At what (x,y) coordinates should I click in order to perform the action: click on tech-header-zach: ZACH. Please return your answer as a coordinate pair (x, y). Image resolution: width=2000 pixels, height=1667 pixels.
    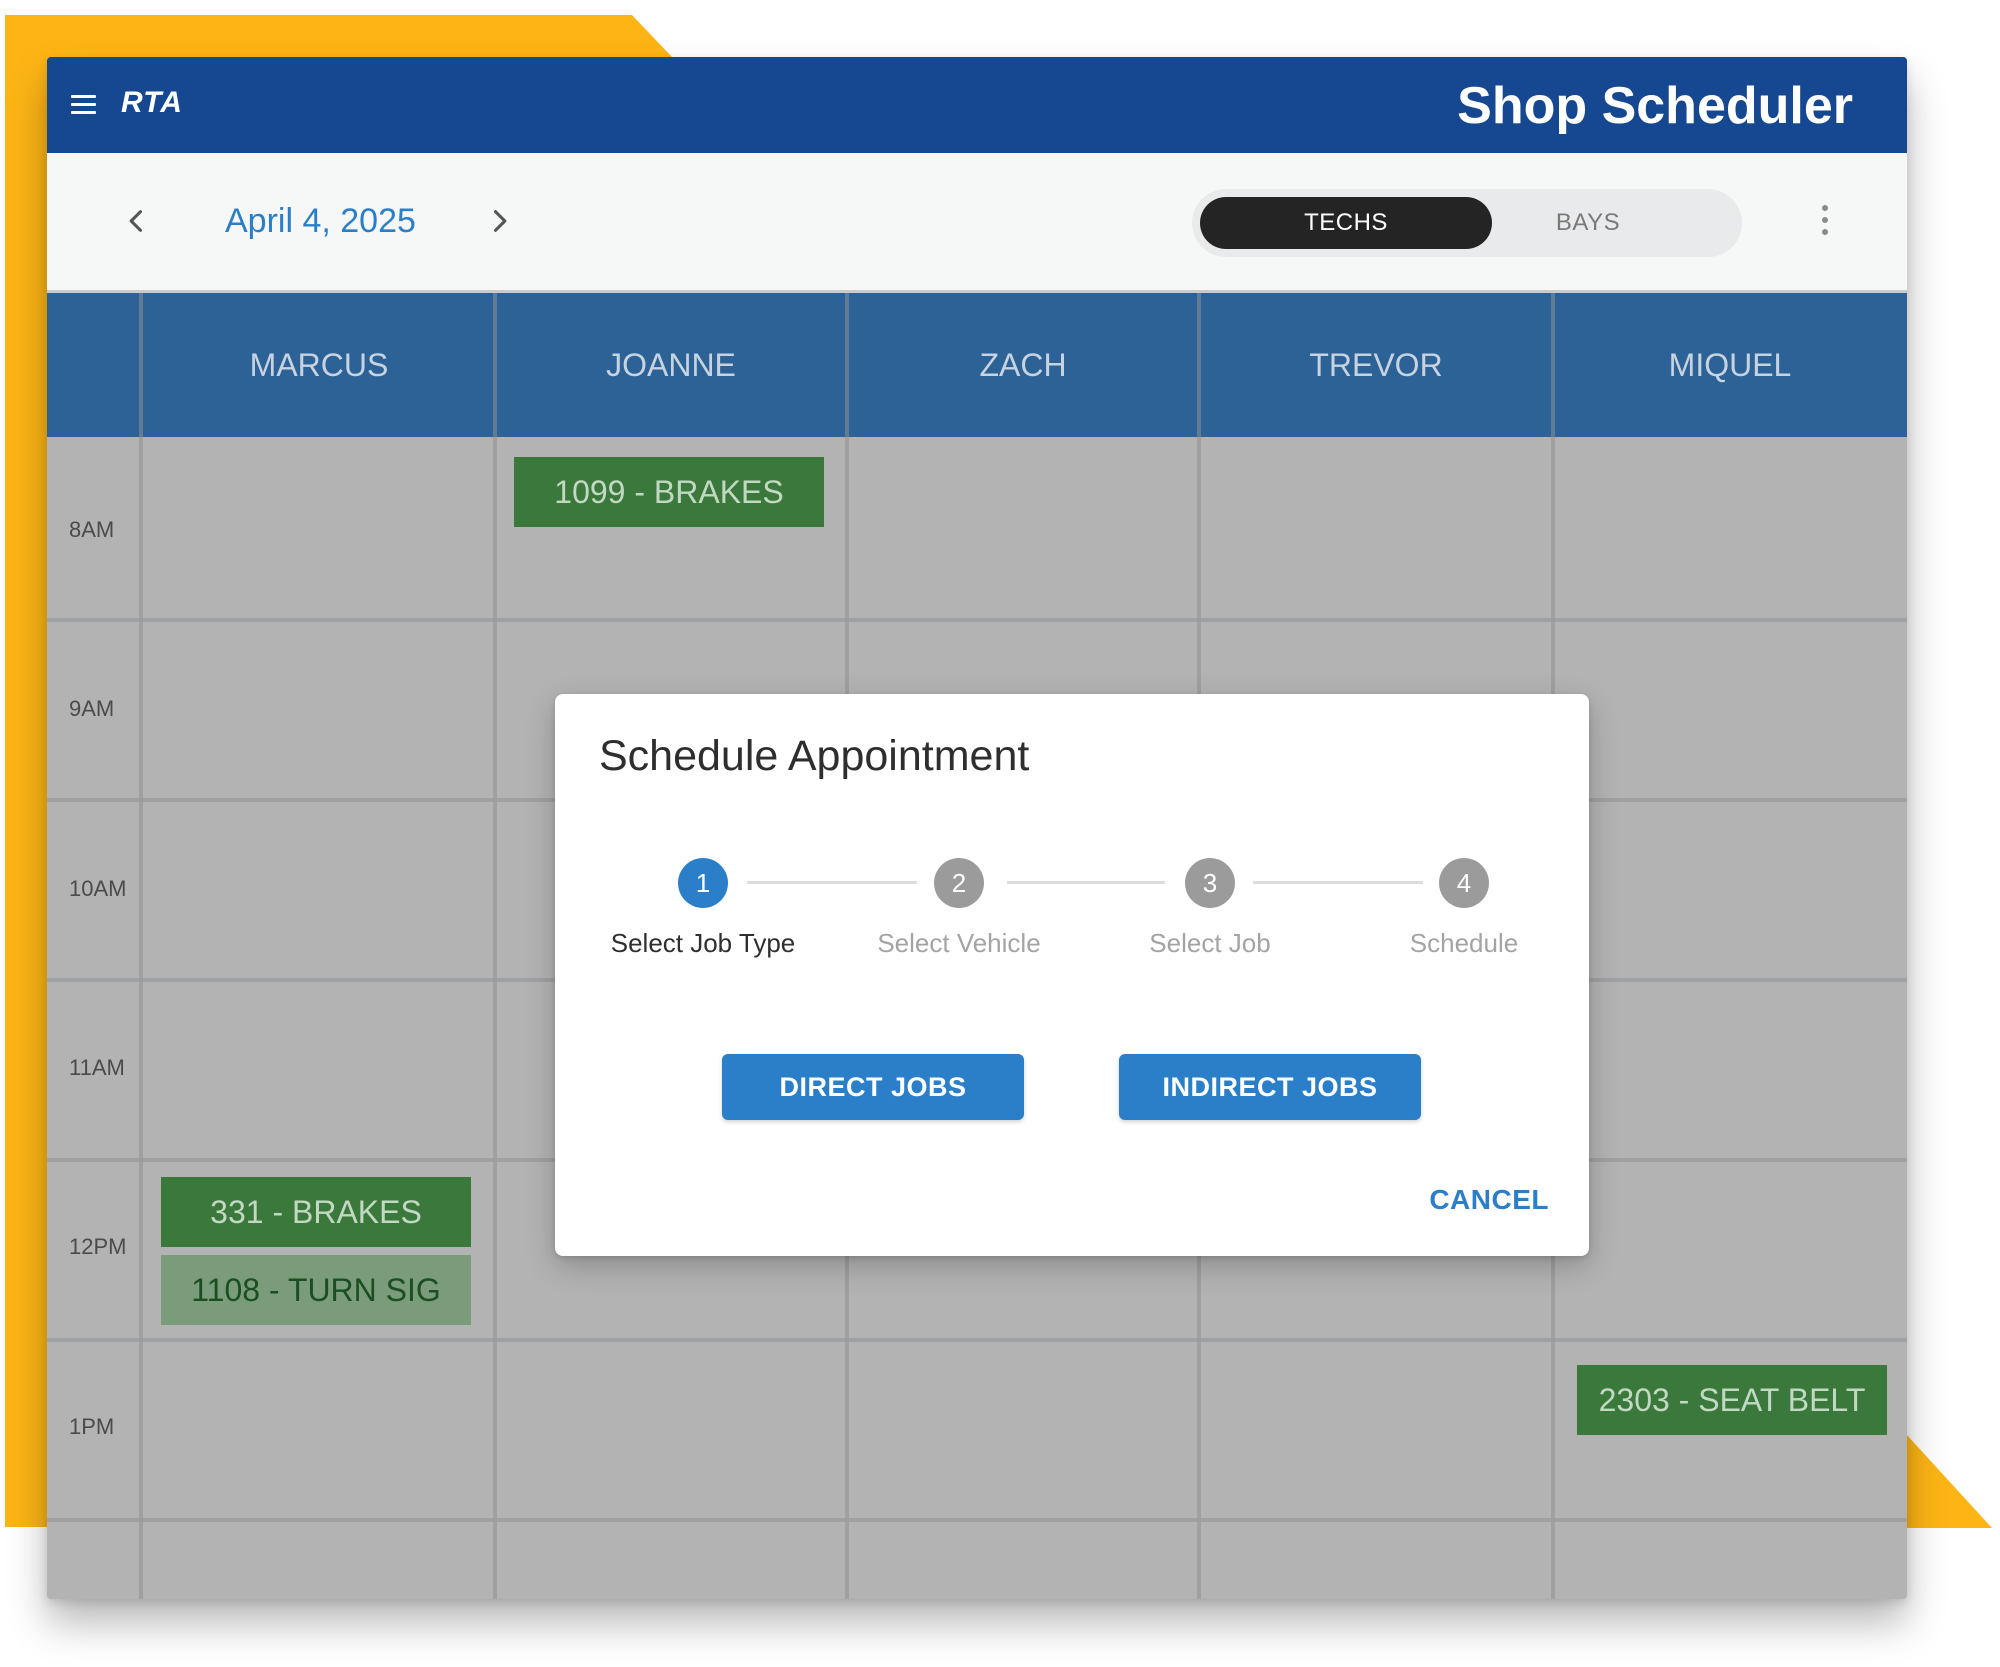
    Looking at the image, I should click on (1023, 364).